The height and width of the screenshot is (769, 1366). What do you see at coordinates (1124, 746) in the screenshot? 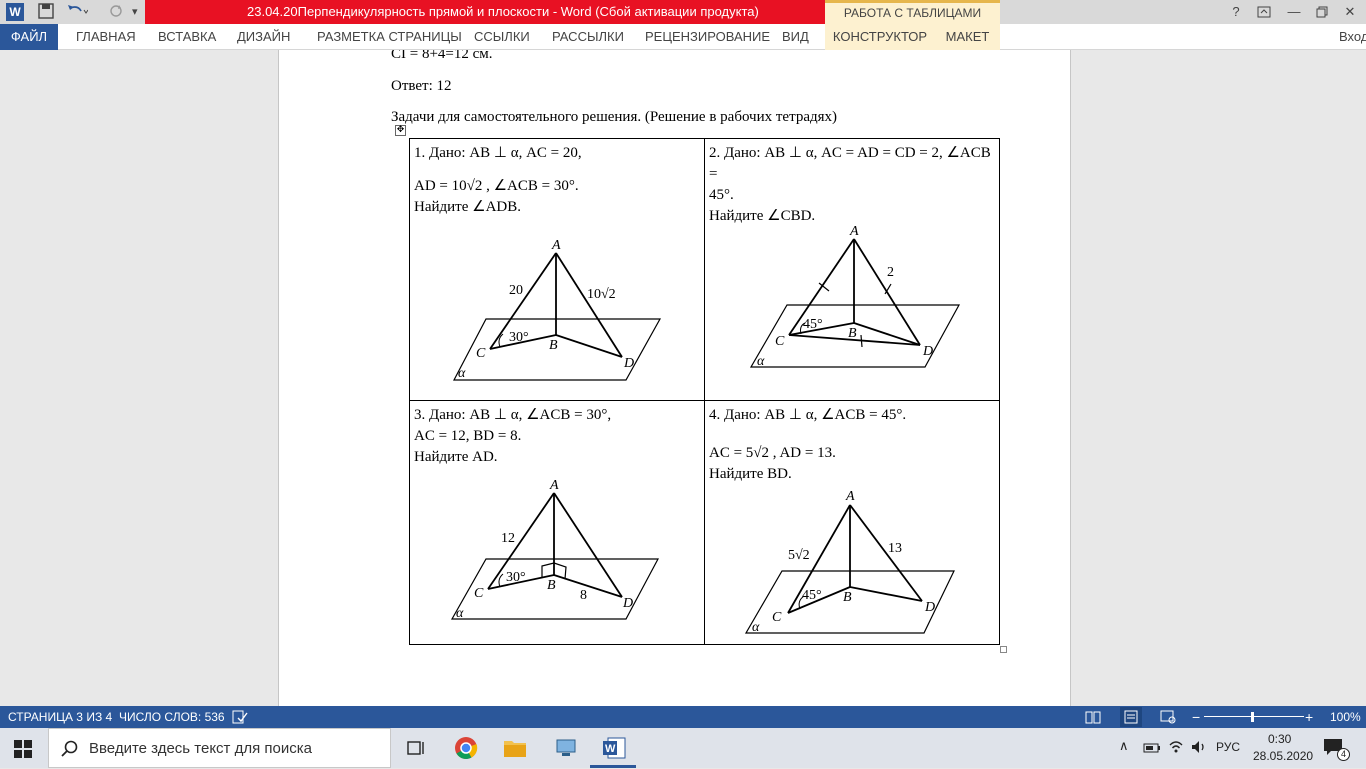
I see `tray-expand-icon: ∧` at bounding box center [1124, 746].